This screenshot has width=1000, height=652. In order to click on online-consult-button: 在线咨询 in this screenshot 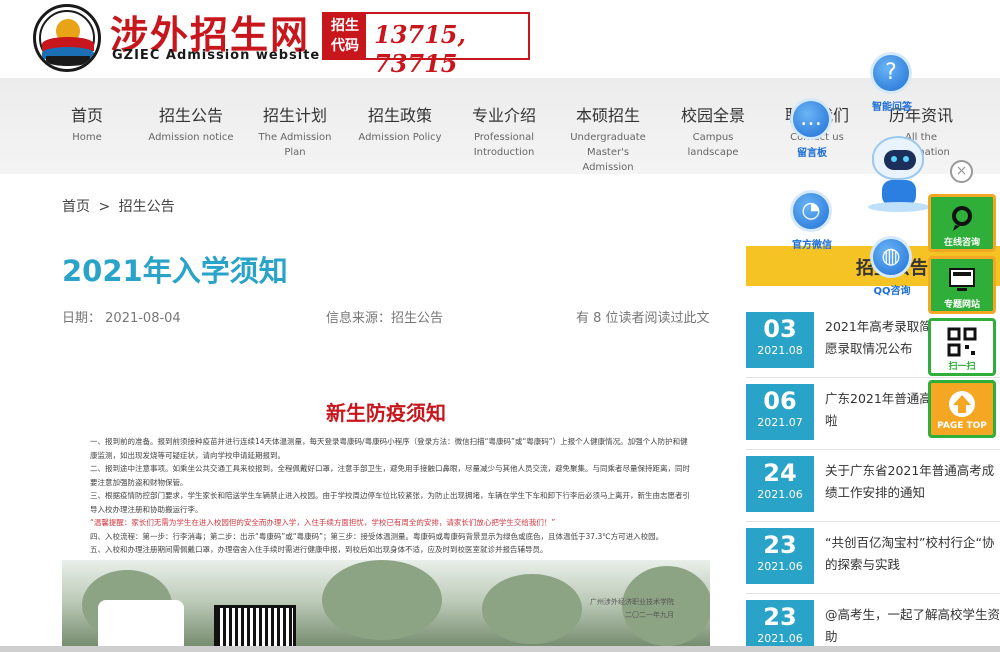, I will do `click(962, 223)`.